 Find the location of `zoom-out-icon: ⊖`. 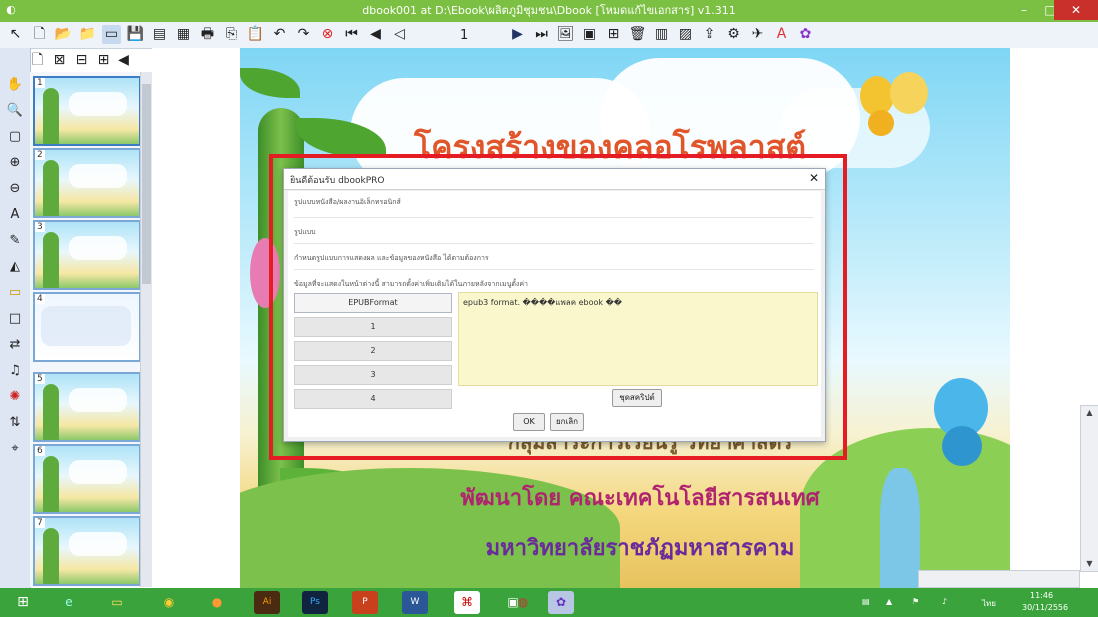

zoom-out-icon: ⊖ is located at coordinates (15, 189).